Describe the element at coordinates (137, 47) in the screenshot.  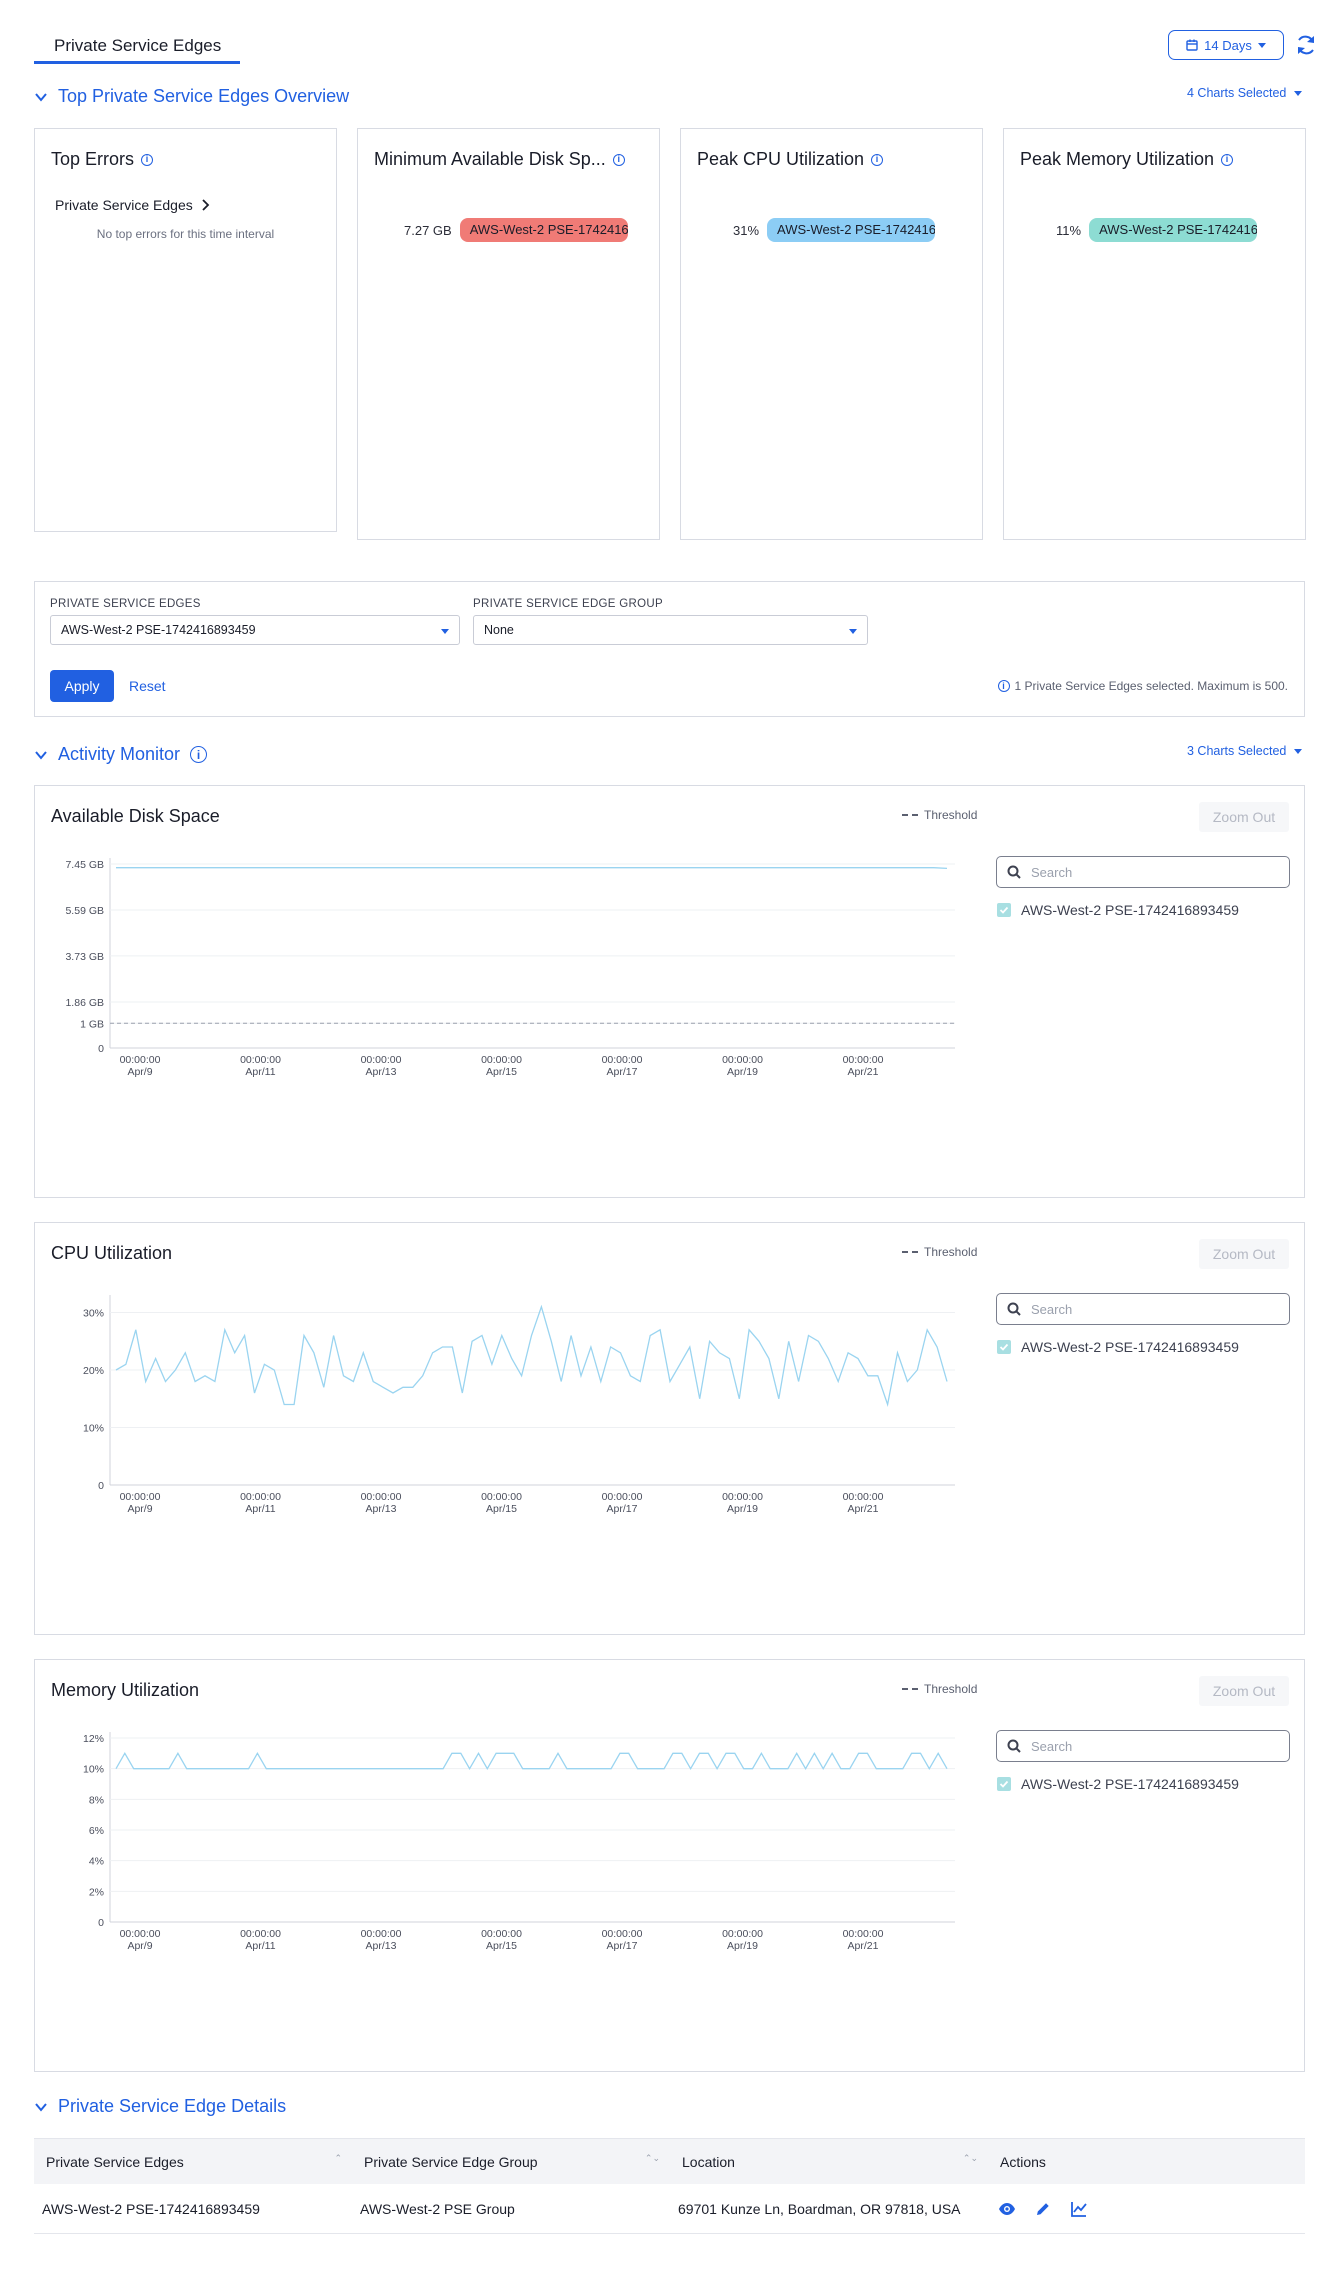
I see `tab-private-service-edges: Private Service Edges` at that location.